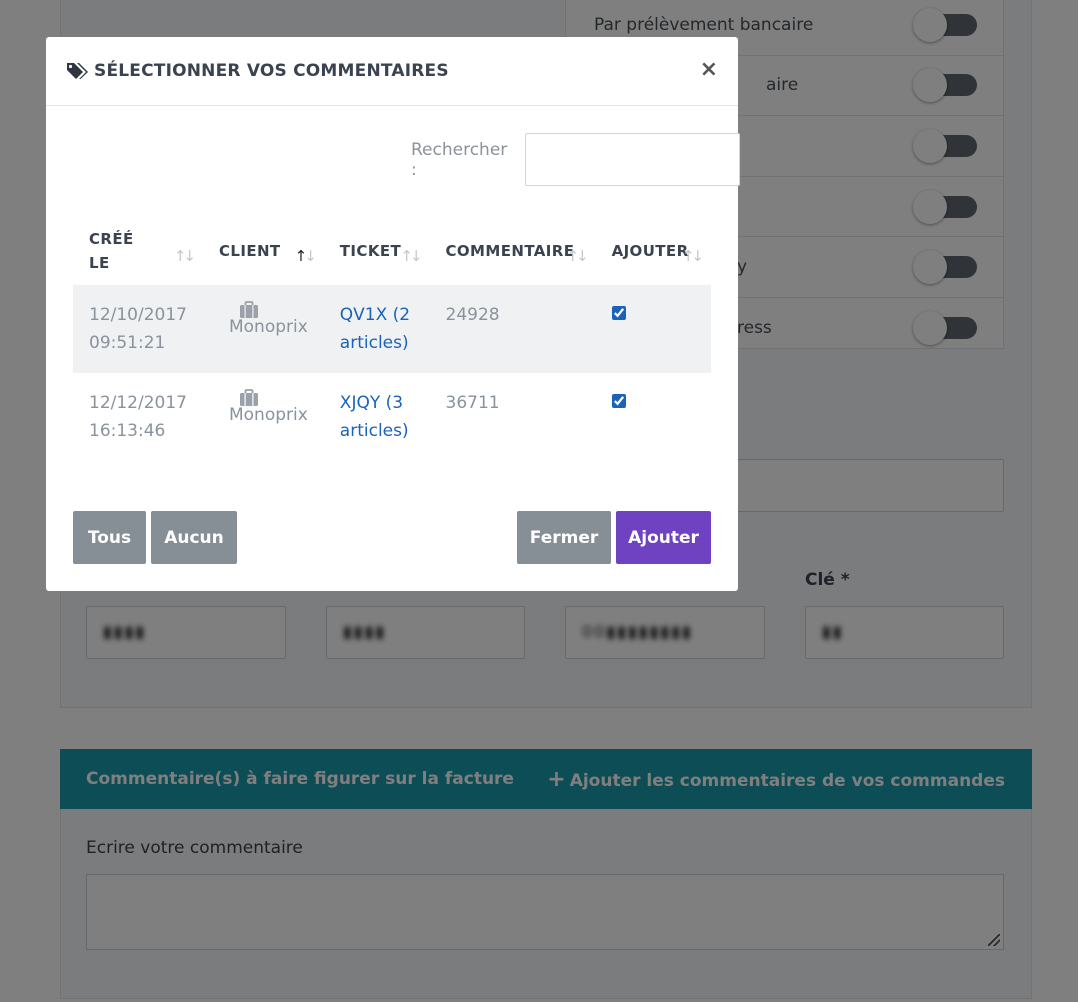  What do you see at coordinates (271, 71) in the screenshot?
I see `modal-title-text: SÉLECTIONNER VOS COMMENTAIRES` at bounding box center [271, 71].